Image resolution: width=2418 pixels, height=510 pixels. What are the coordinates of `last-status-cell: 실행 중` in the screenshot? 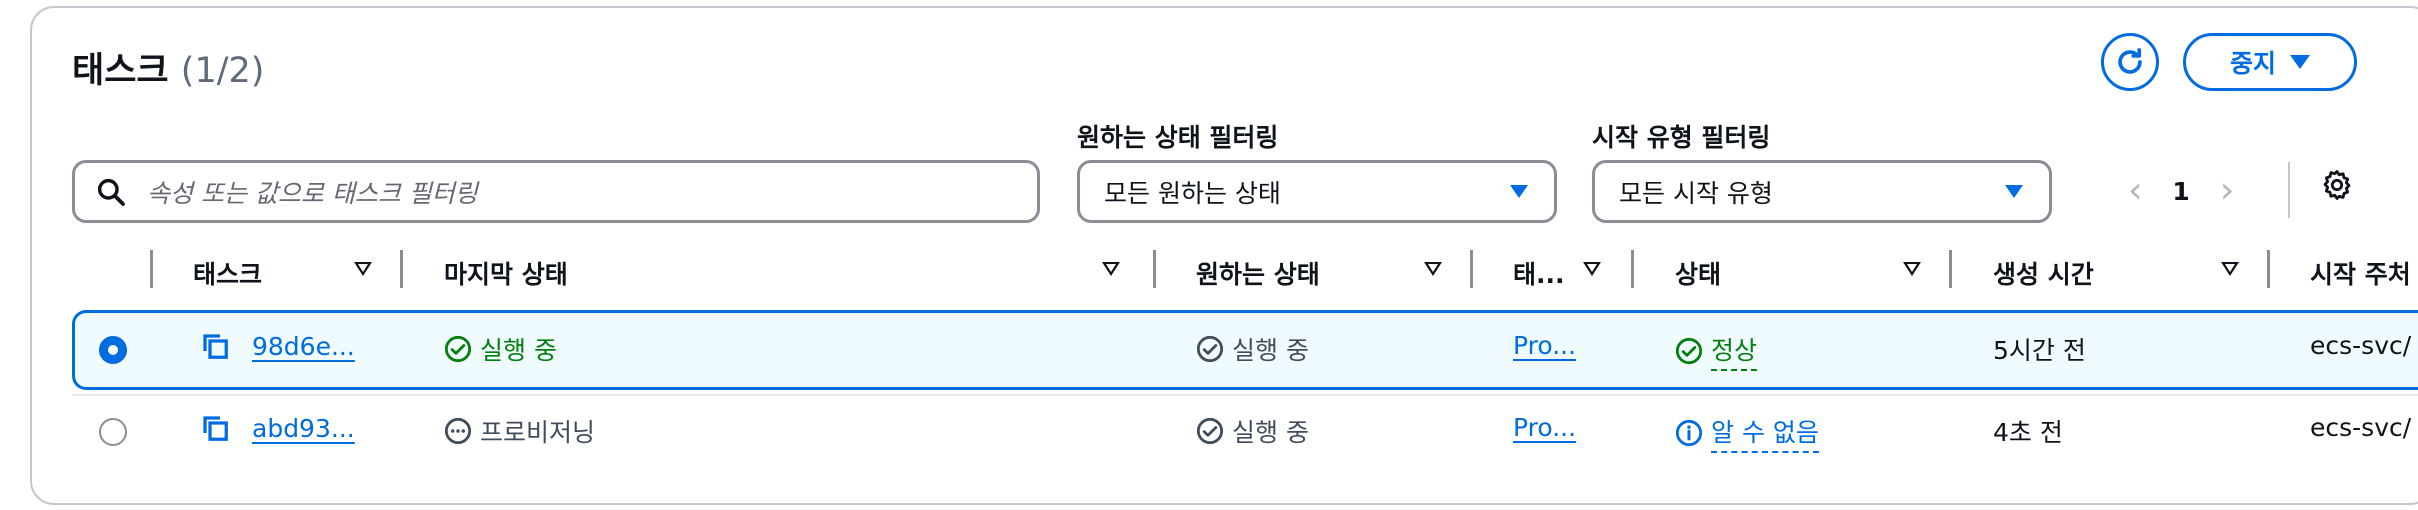 It's located at (500, 349).